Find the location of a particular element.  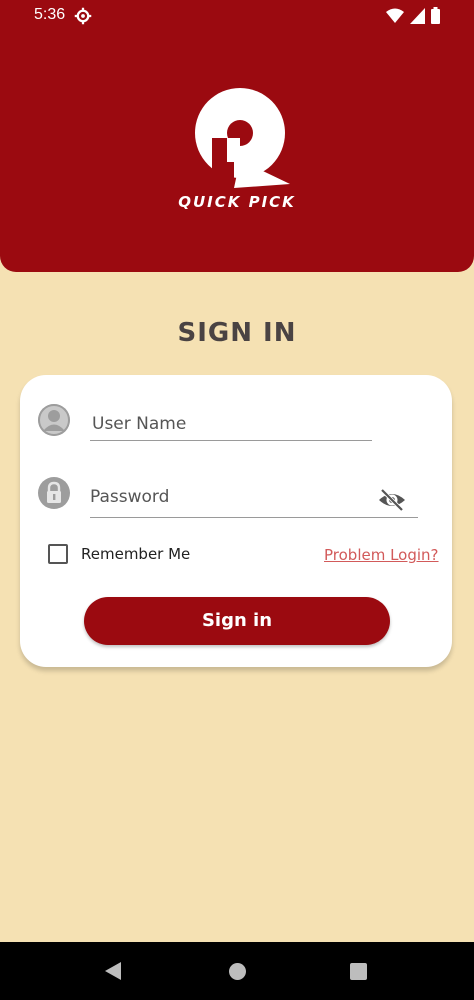

signal-icon is located at coordinates (417, 15).